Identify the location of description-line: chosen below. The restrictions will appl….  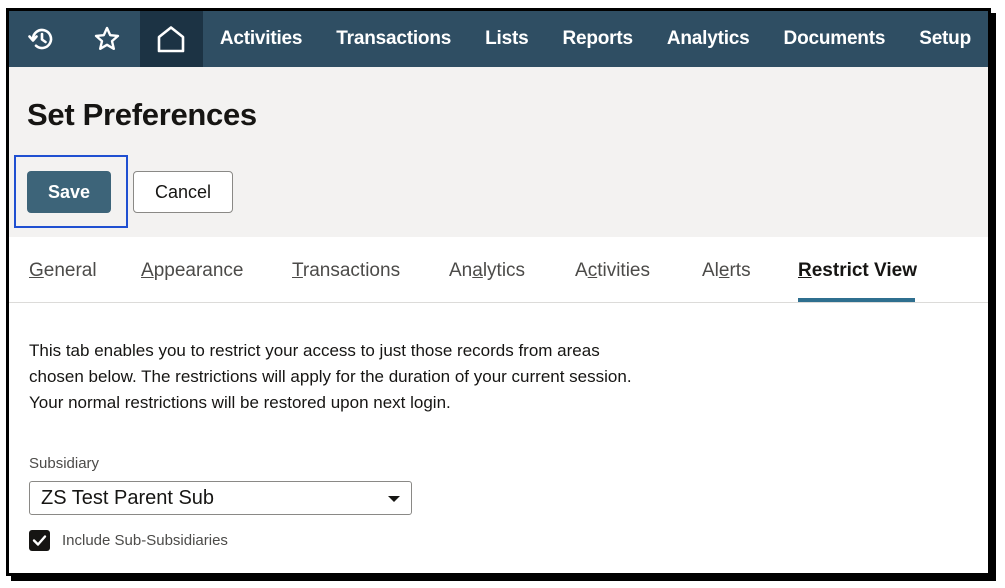
(330, 376).